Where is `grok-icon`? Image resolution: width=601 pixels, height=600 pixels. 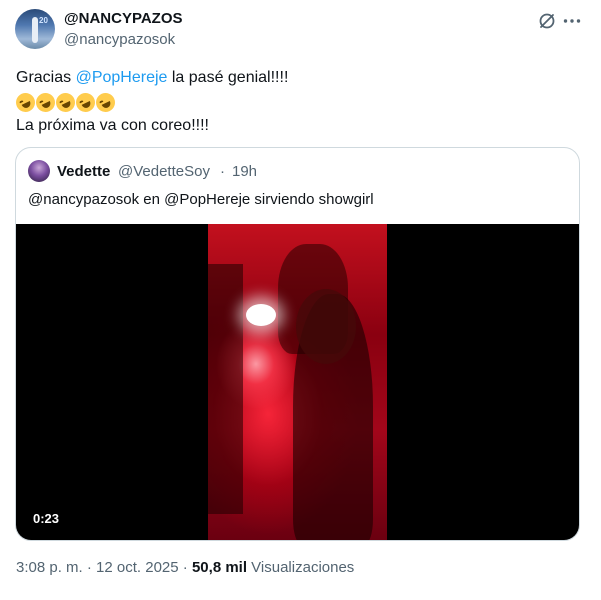 grok-icon is located at coordinates (547, 21).